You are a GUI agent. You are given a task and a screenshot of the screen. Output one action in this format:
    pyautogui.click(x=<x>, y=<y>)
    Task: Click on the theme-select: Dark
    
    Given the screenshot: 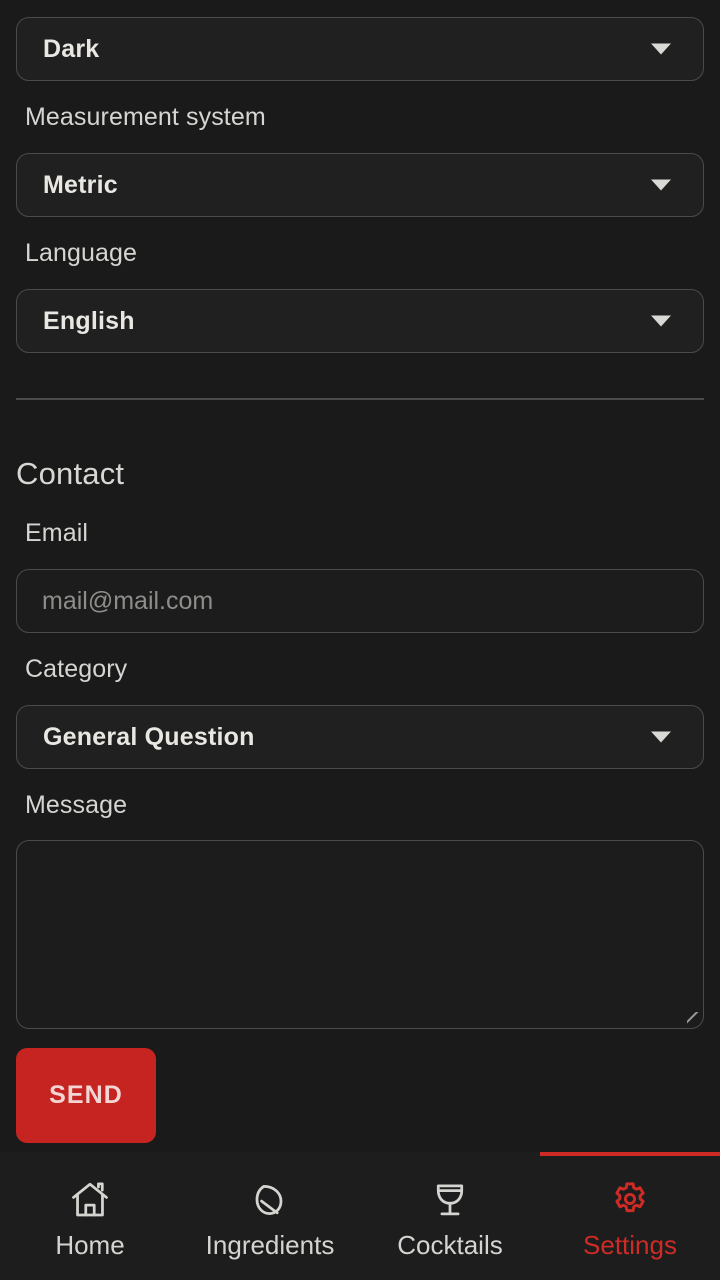 What is the action you would take?
    pyautogui.click(x=360, y=49)
    